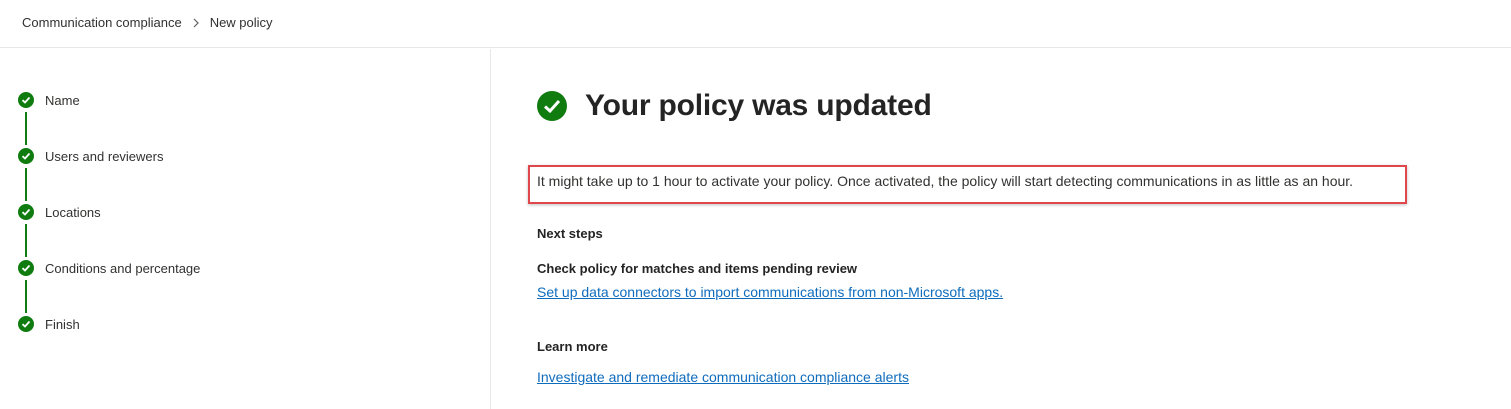  Describe the element at coordinates (62, 324) in the screenshot. I see `step-label: Finish` at that location.